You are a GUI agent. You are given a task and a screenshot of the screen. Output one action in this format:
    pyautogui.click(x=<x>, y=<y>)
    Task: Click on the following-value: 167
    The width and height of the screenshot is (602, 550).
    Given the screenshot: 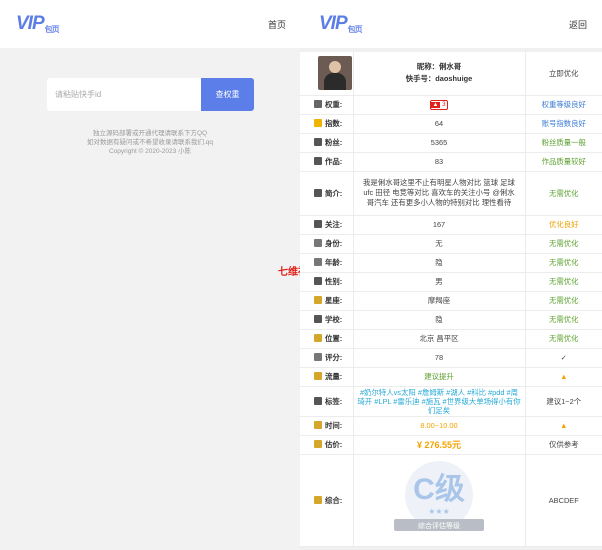 What is the action you would take?
    pyautogui.click(x=439, y=225)
    